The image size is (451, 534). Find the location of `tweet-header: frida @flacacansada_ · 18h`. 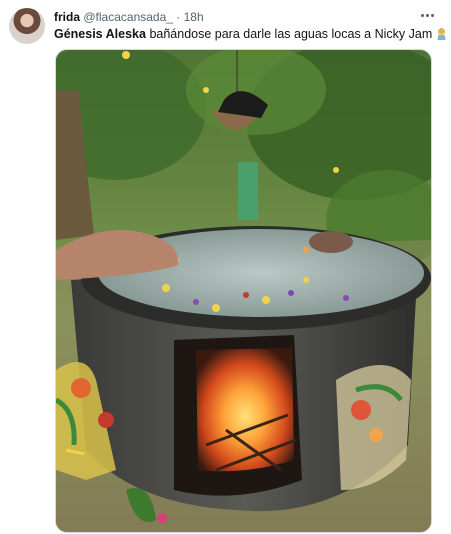

tweet-header: frida @flacacansada_ · 18h is located at coordinates (242, 17).